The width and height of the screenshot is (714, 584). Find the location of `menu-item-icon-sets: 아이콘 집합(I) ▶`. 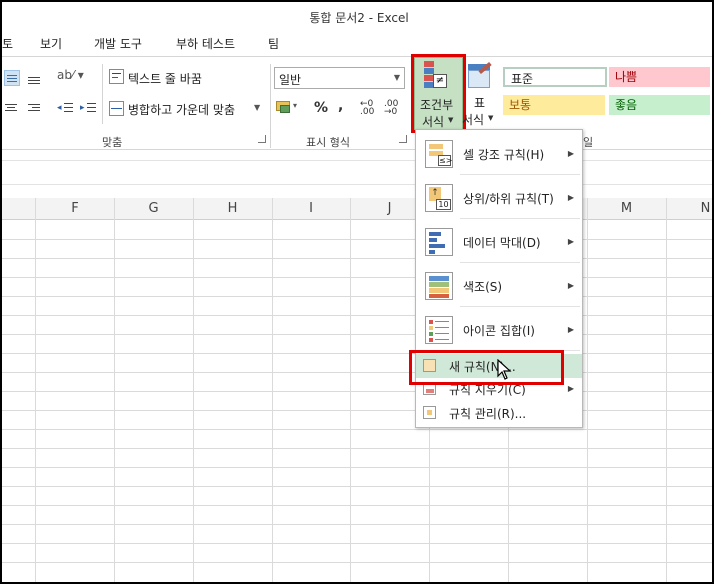

menu-item-icon-sets: 아이콘 집합(I) ▶ is located at coordinates (499, 330).